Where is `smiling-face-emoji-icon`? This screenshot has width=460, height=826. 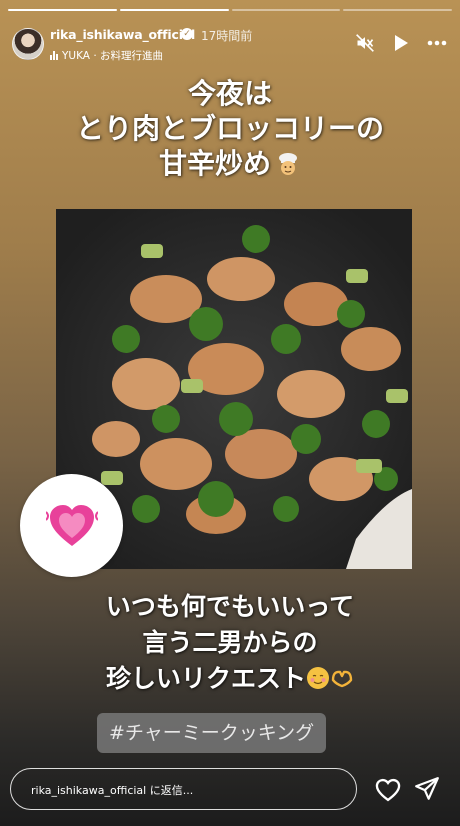
smiling-face-emoji-icon is located at coordinates (318, 678).